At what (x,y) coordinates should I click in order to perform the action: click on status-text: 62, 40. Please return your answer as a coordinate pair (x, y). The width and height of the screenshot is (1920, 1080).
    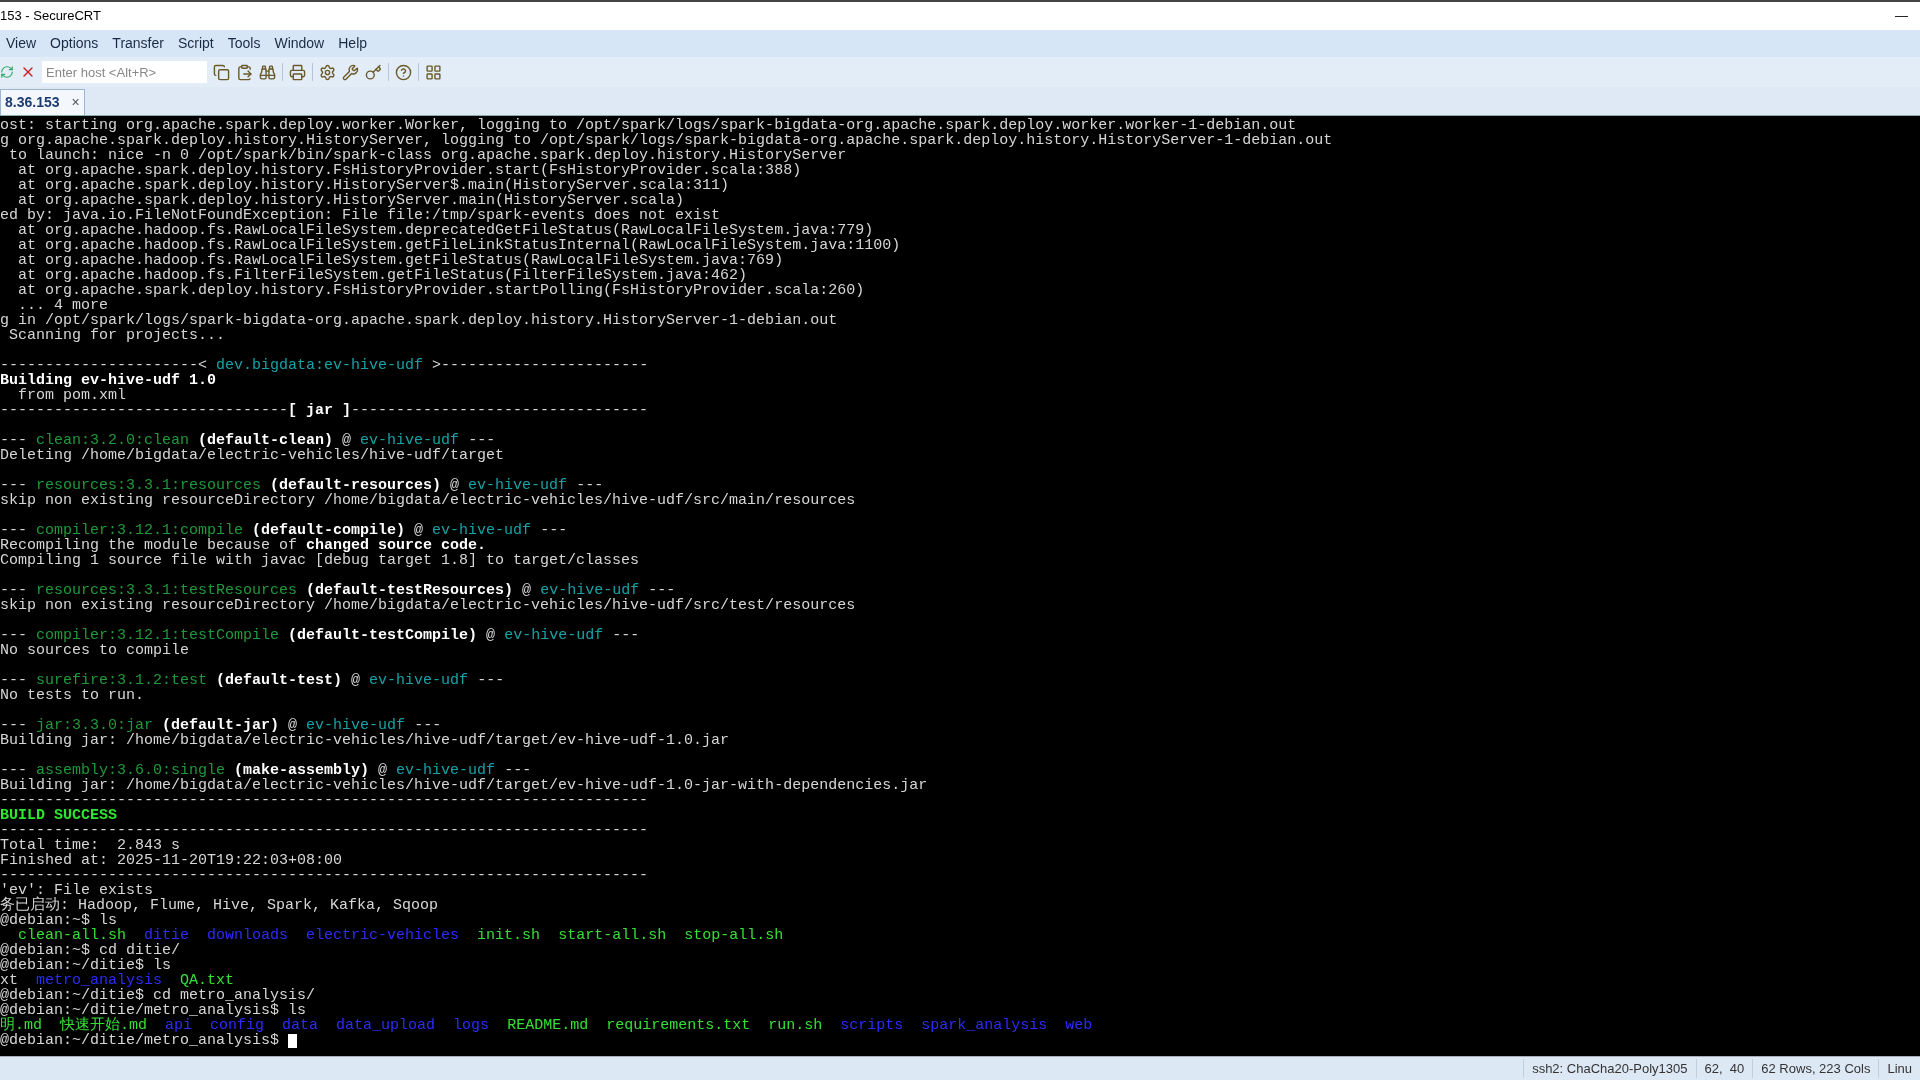
    Looking at the image, I should click on (1724, 1068).